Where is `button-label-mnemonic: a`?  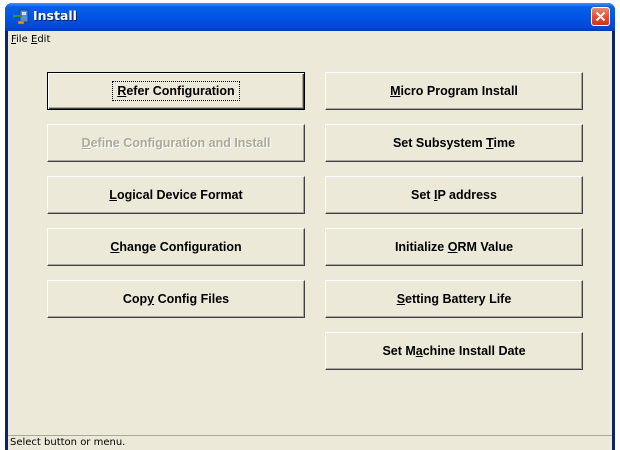 button-label-mnemonic: a is located at coordinates (419, 351).